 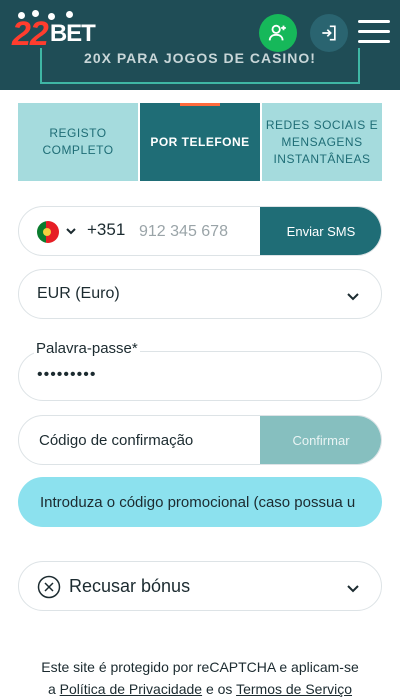 I want to click on decline-x-icon, so click(x=49, y=587).